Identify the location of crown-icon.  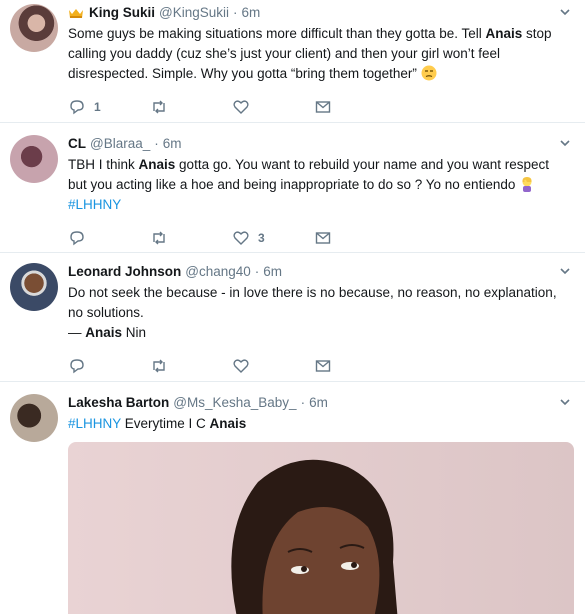
(76, 13).